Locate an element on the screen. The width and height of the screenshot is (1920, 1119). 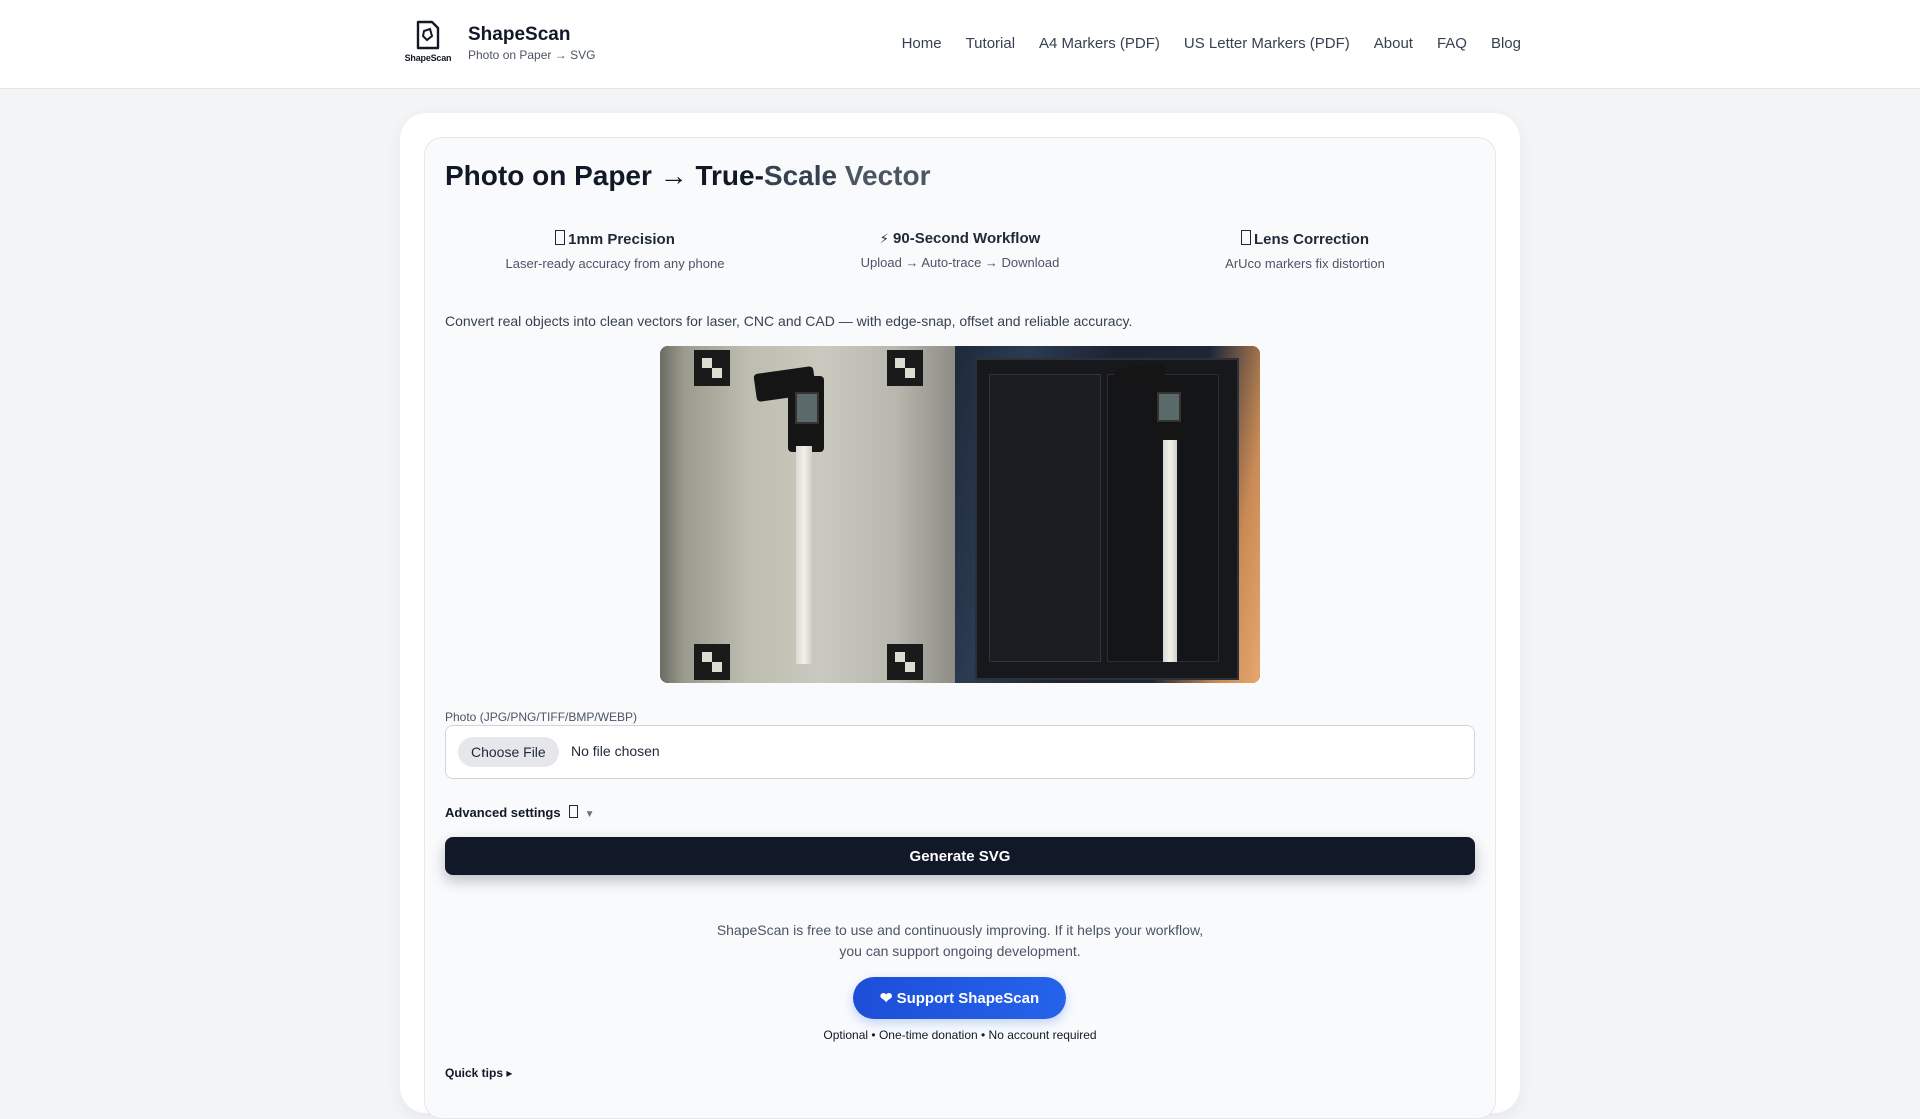
advanced-settings-toggle: Advanced settings ▼ is located at coordinates (520, 812).